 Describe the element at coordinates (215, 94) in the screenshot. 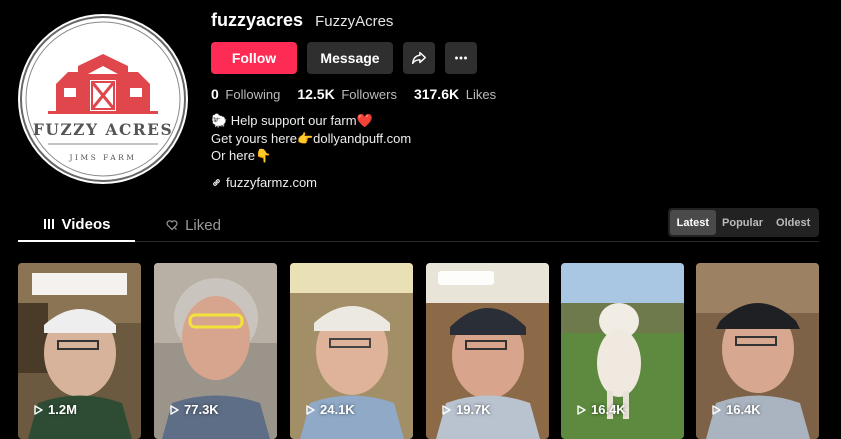

I see `following-count: 0` at that location.